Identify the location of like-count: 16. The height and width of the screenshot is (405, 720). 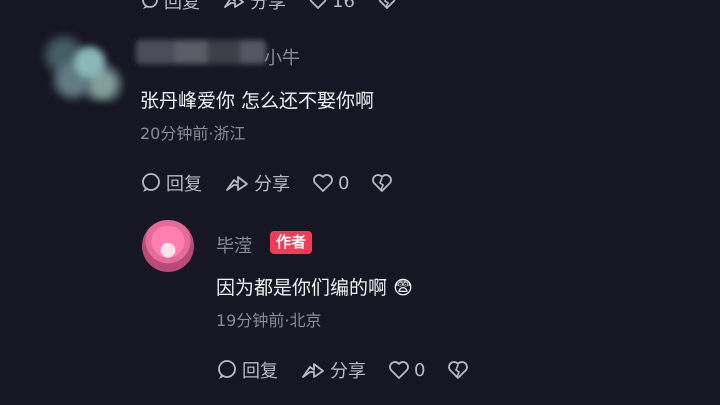
(343, 6).